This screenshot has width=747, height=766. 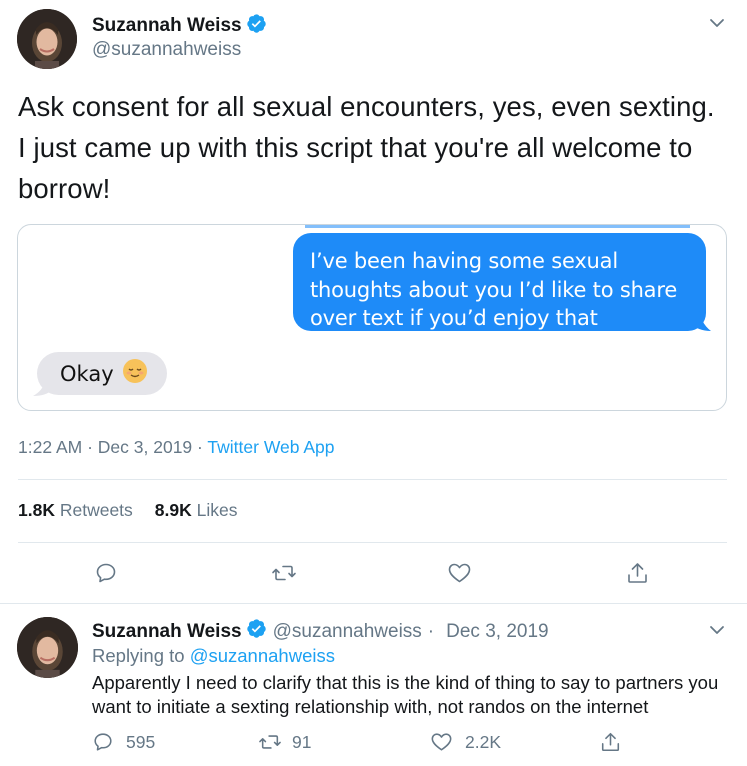 What do you see at coordinates (145, 447) in the screenshot?
I see `tweet-date: Dec 3, 2019` at bounding box center [145, 447].